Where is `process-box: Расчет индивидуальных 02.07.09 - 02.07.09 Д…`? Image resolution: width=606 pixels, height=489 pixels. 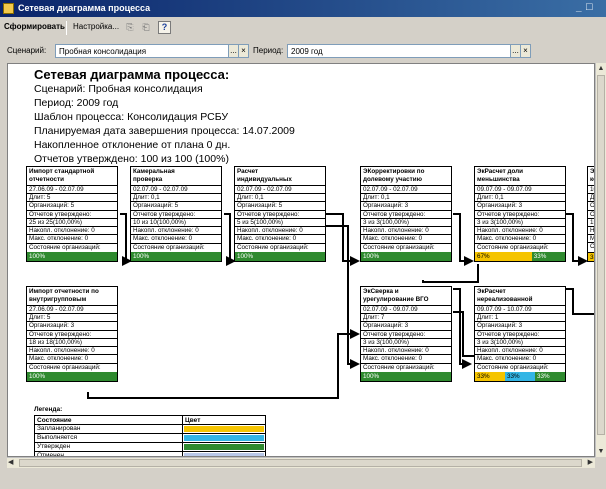 process-box: Расчет индивидуальных 02.07.09 - 02.07.09 Д… is located at coordinates (280, 214).